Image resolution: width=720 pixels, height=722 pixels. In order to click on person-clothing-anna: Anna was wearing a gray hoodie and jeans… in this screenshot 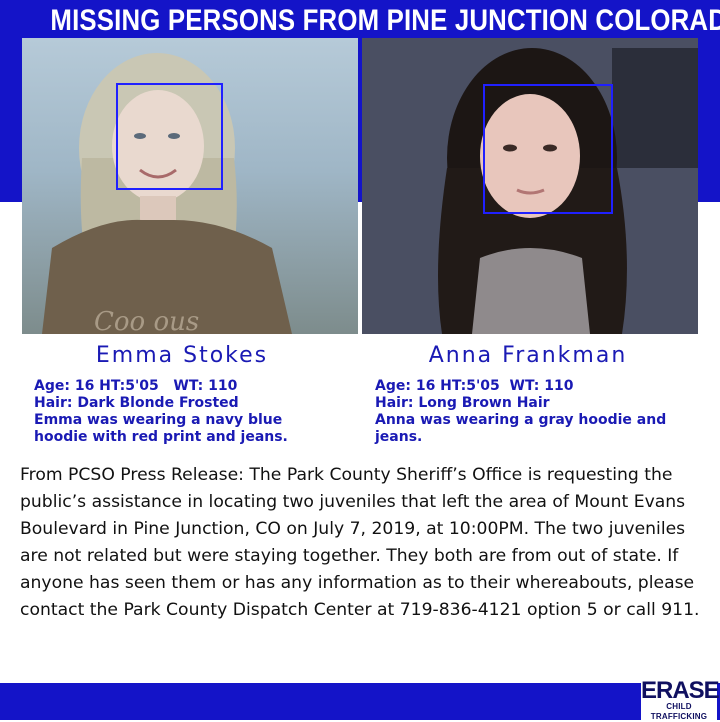, I will do `click(521, 428)`.